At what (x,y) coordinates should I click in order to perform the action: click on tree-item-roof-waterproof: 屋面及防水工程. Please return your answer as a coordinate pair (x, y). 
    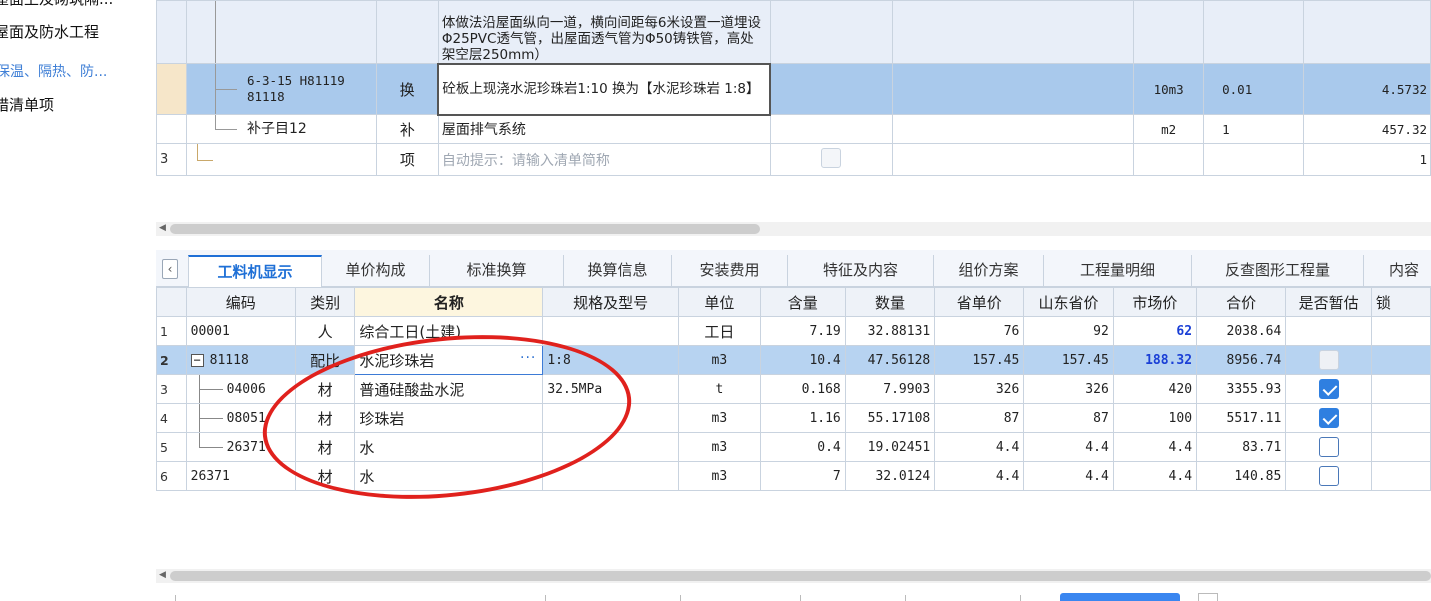
    Looking at the image, I should click on (49, 32).